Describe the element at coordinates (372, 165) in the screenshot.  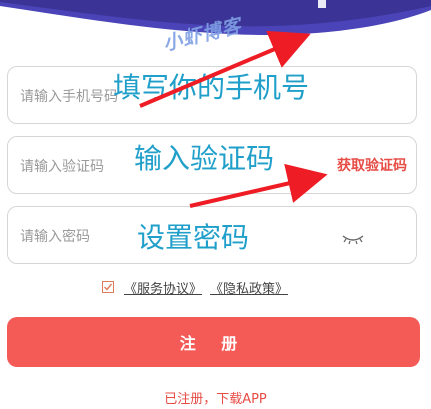
I see `get-code-button: 获取验证码` at that location.